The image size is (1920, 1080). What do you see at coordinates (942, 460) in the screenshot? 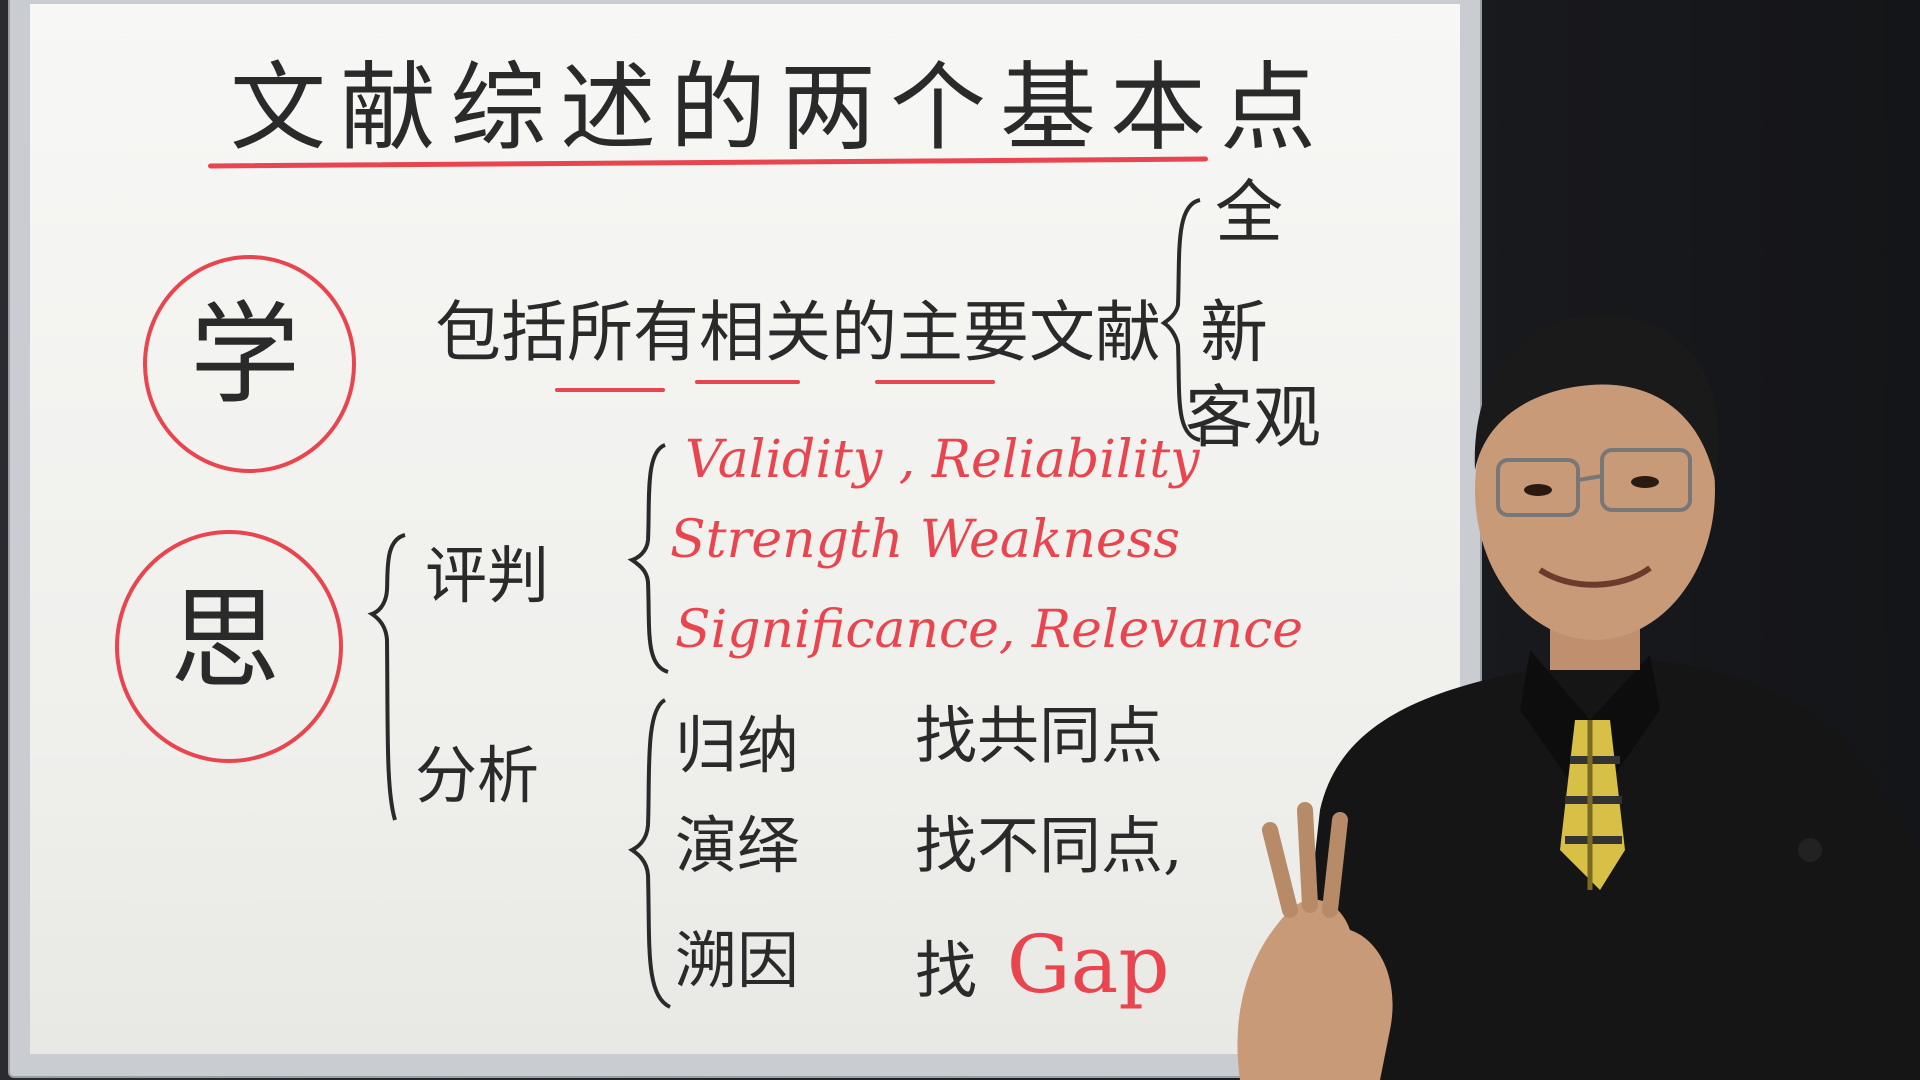
I see `criteria-validity: Validity , Reliability` at bounding box center [942, 460].